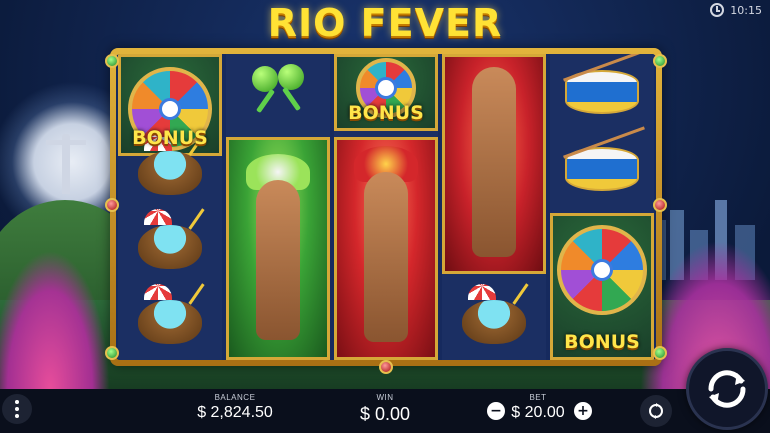 This screenshot has width=770, height=433. Describe the element at coordinates (538, 412) in the screenshot. I see `bet-value: $ 20.00` at that location.